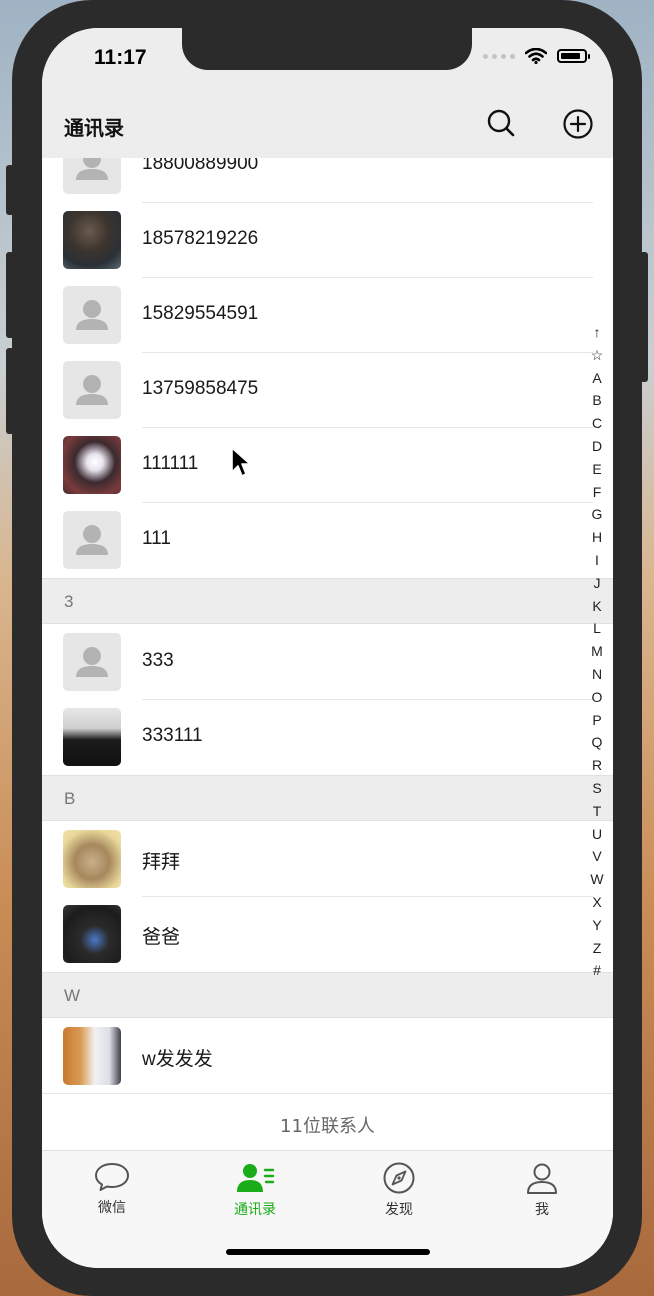  Describe the element at coordinates (597, 560) in the screenshot. I see `index-letter: I` at that location.